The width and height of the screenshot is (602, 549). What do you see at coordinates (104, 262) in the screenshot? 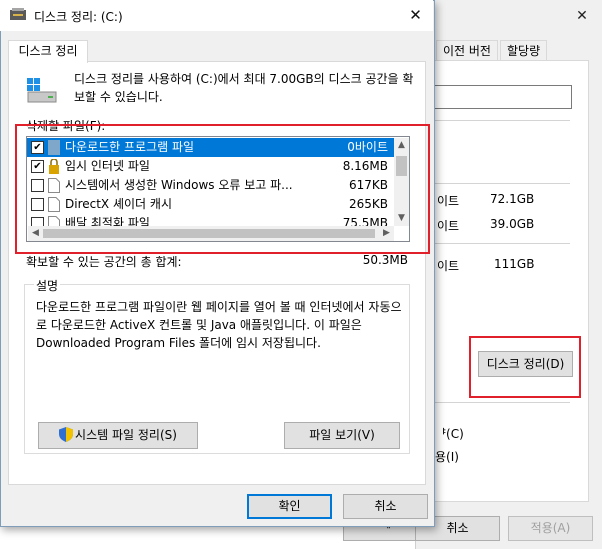
I see `total-space-label: 확보할 수 있는 공간의 총 합계:` at bounding box center [104, 262].